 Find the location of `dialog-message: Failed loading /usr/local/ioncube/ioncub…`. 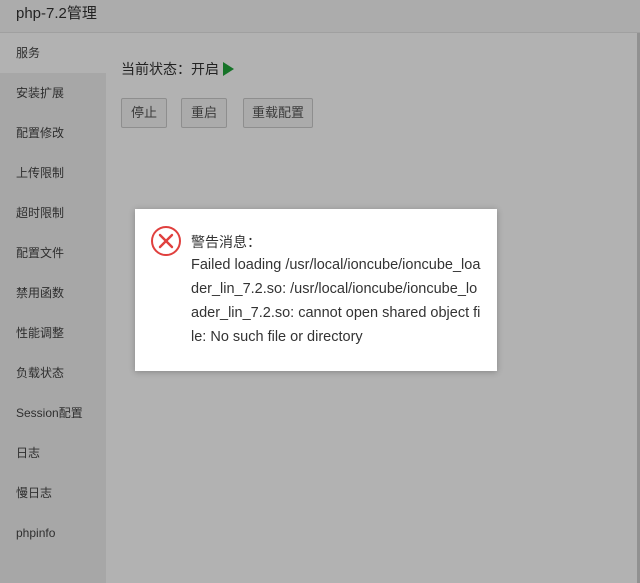

dialog-message: Failed loading /usr/local/ioncube/ioncub… is located at coordinates (336, 301).